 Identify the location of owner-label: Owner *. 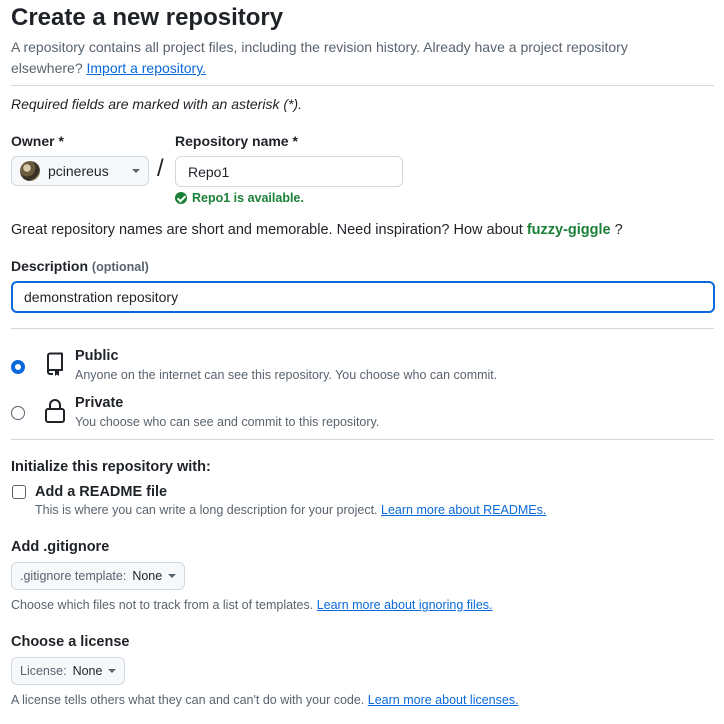
(37, 141).